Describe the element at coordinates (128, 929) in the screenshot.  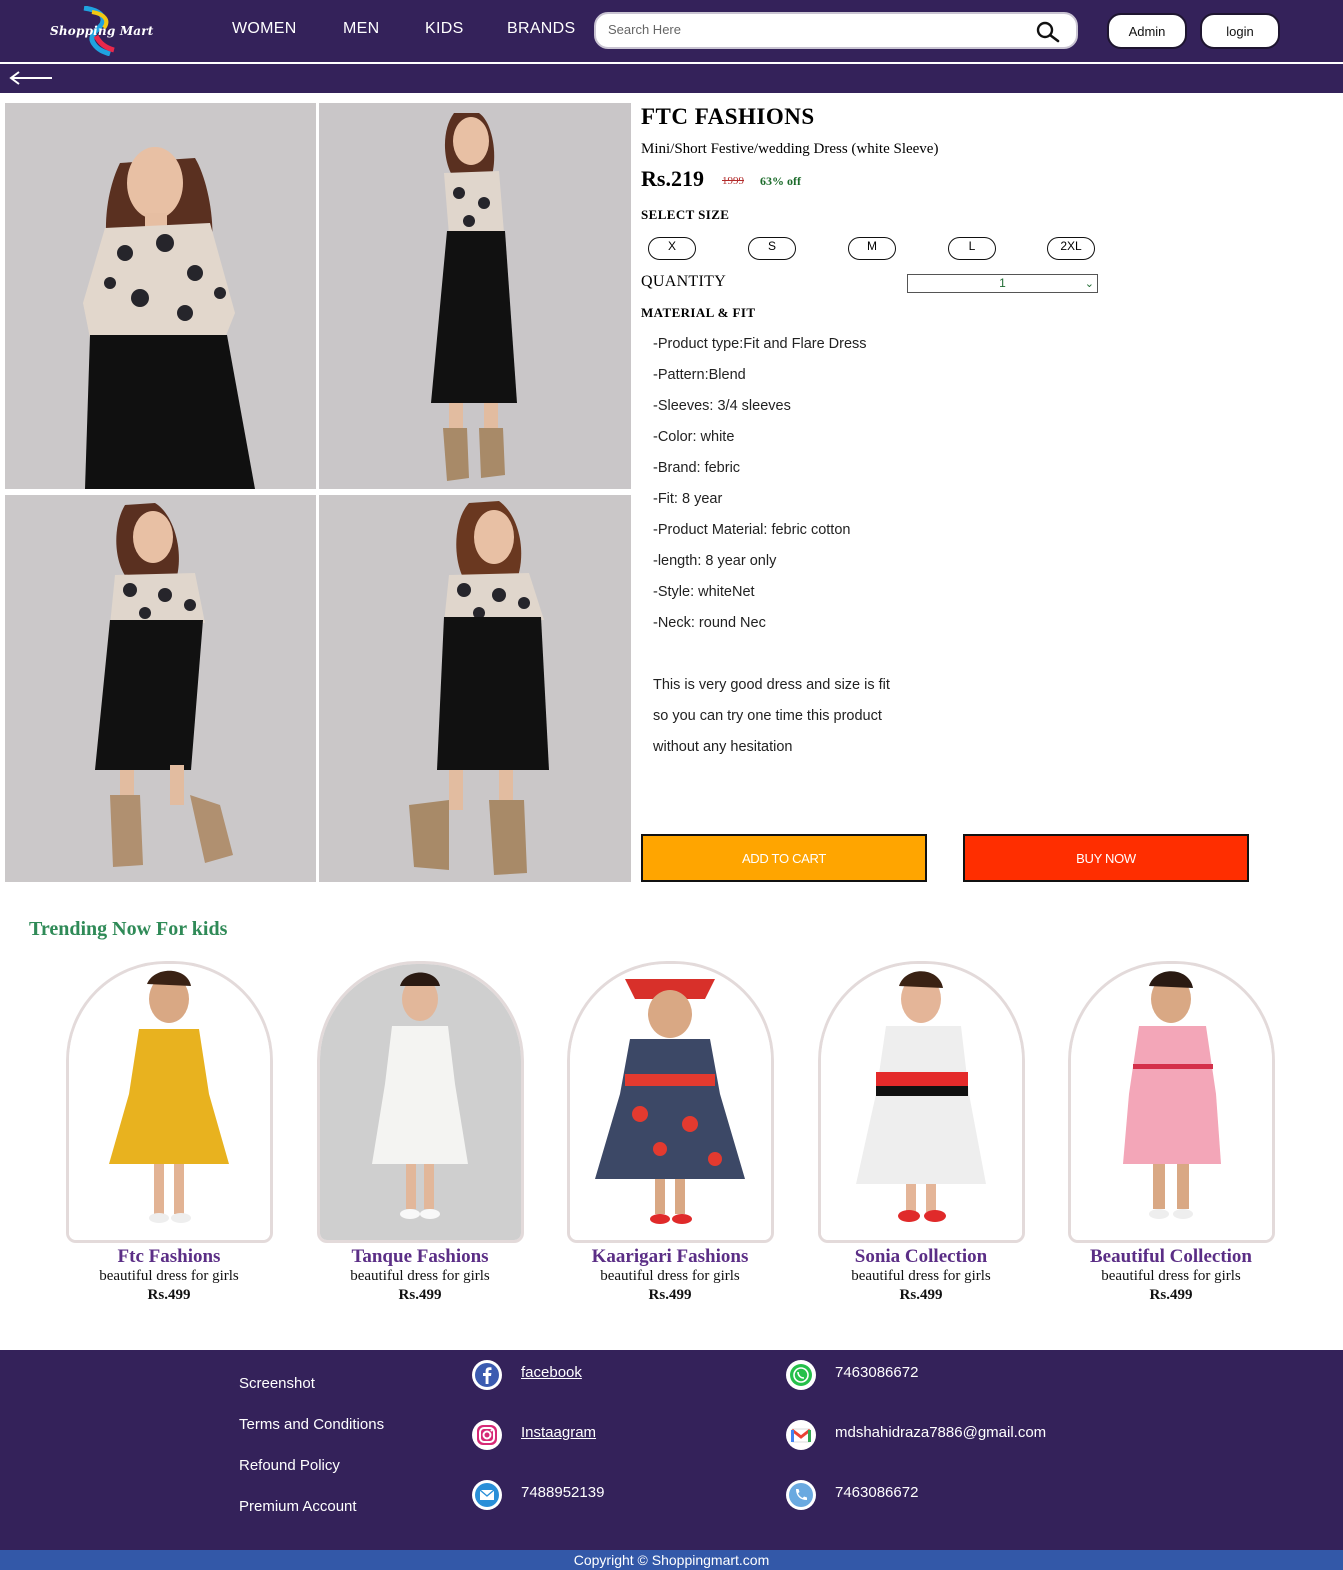
I see `trending-title: Trending Now For kids` at that location.